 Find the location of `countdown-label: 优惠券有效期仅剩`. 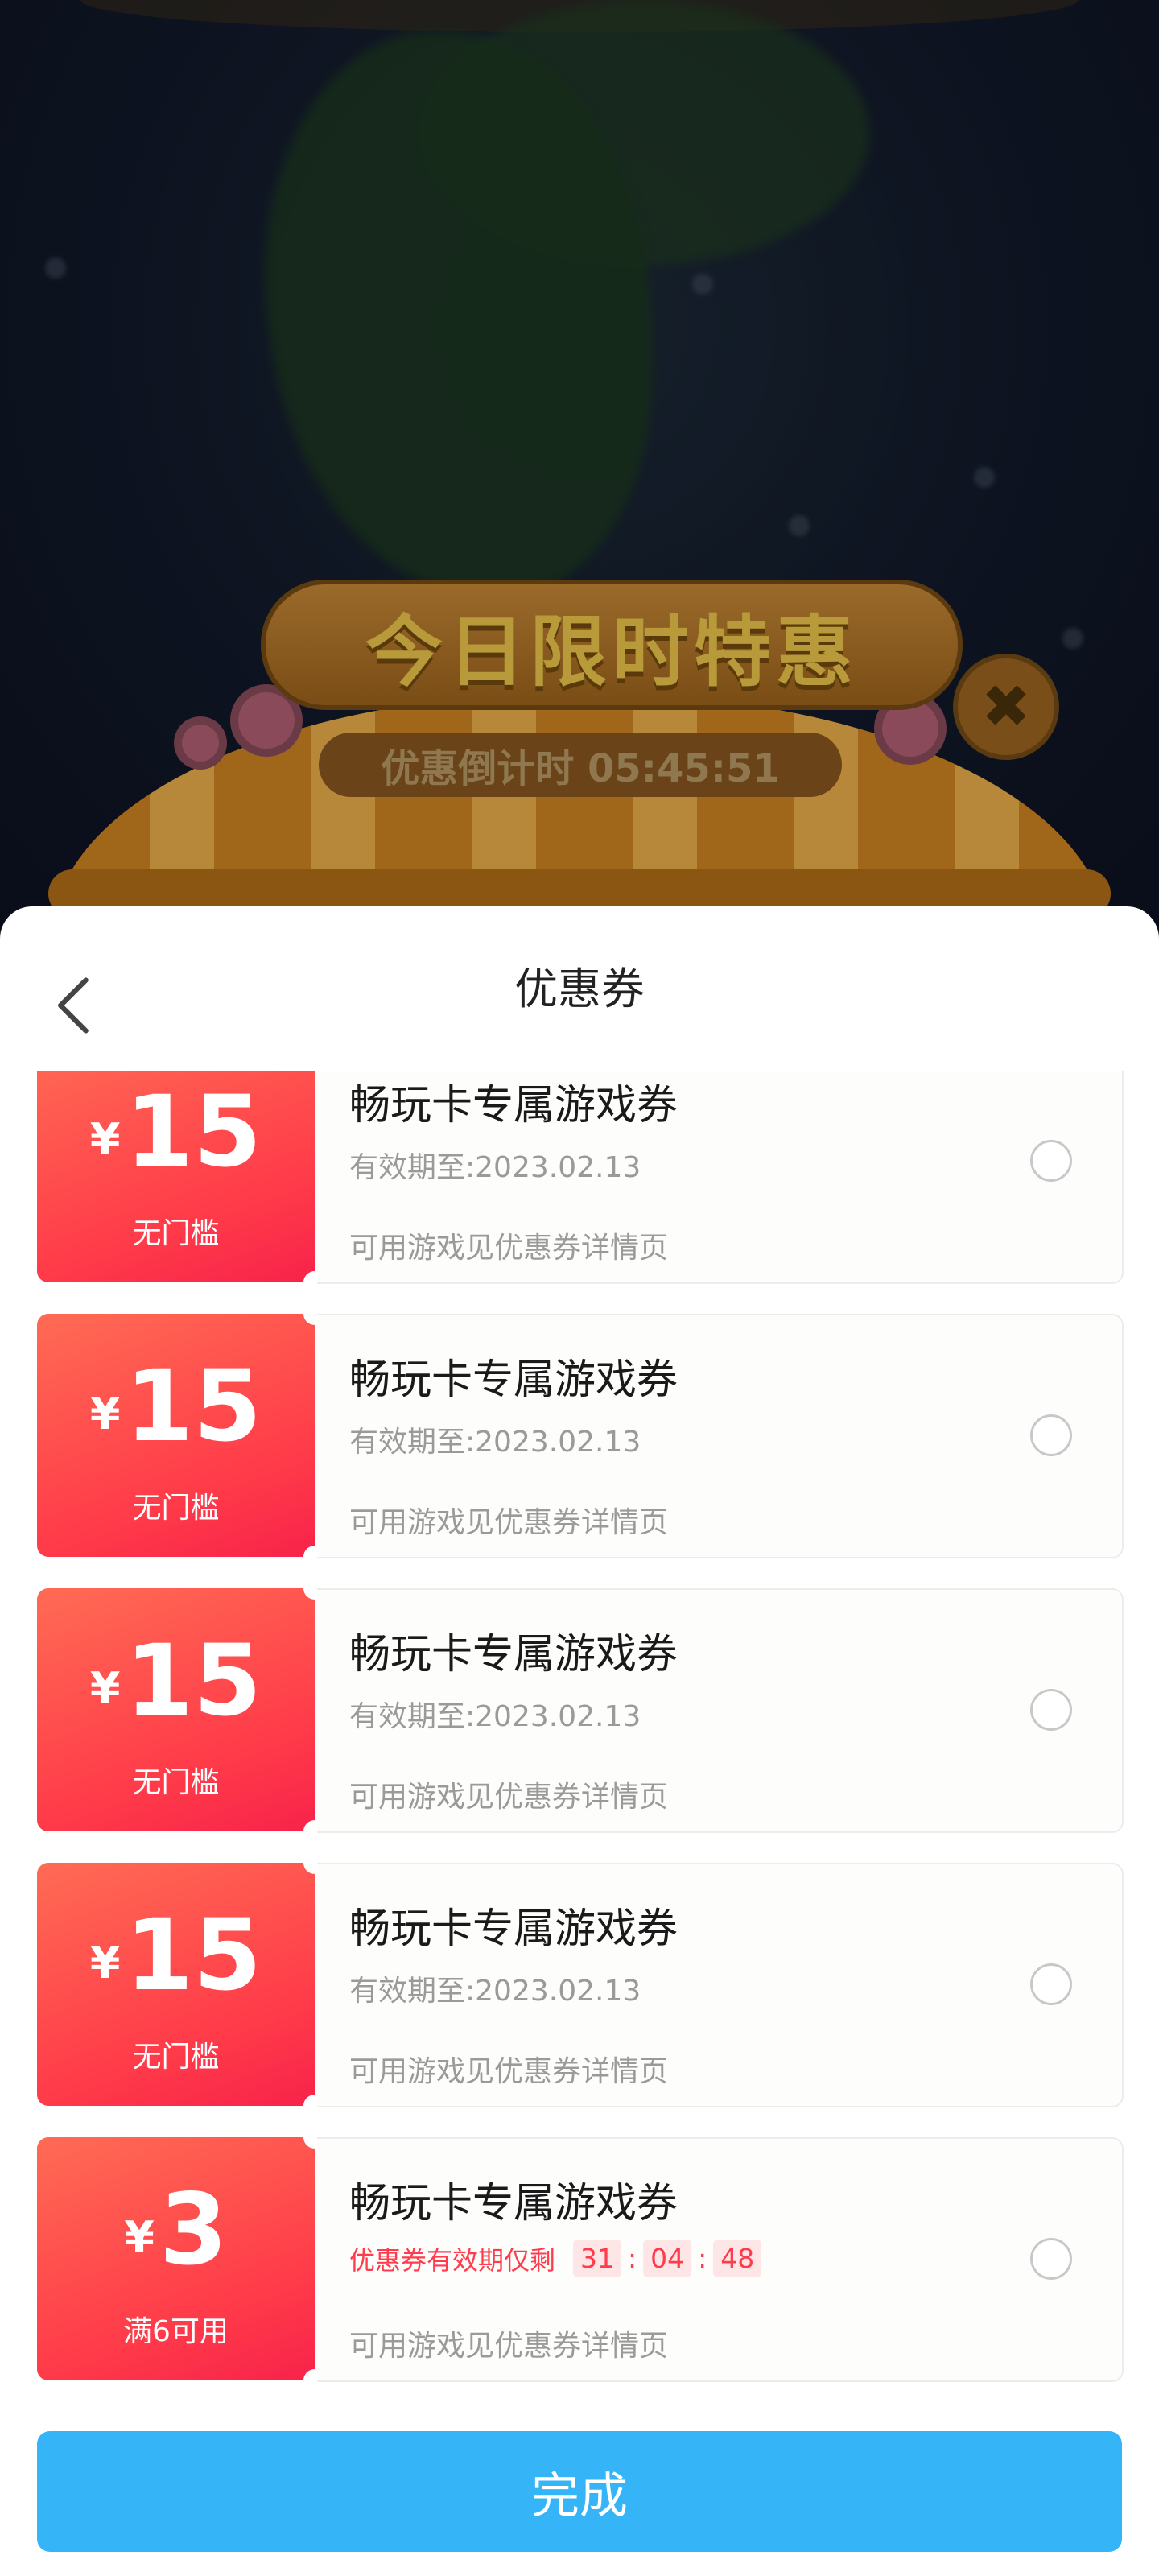

countdown-label: 优惠券有效期仅剩 is located at coordinates (452, 2260).